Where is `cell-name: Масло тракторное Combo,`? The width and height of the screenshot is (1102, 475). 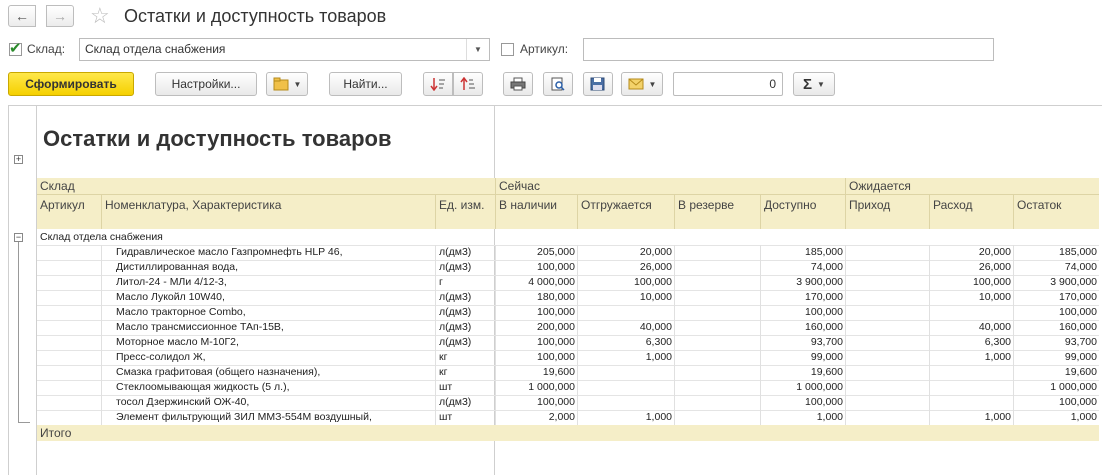
cell-name: Масло тракторное Combo, is located at coordinates (181, 312).